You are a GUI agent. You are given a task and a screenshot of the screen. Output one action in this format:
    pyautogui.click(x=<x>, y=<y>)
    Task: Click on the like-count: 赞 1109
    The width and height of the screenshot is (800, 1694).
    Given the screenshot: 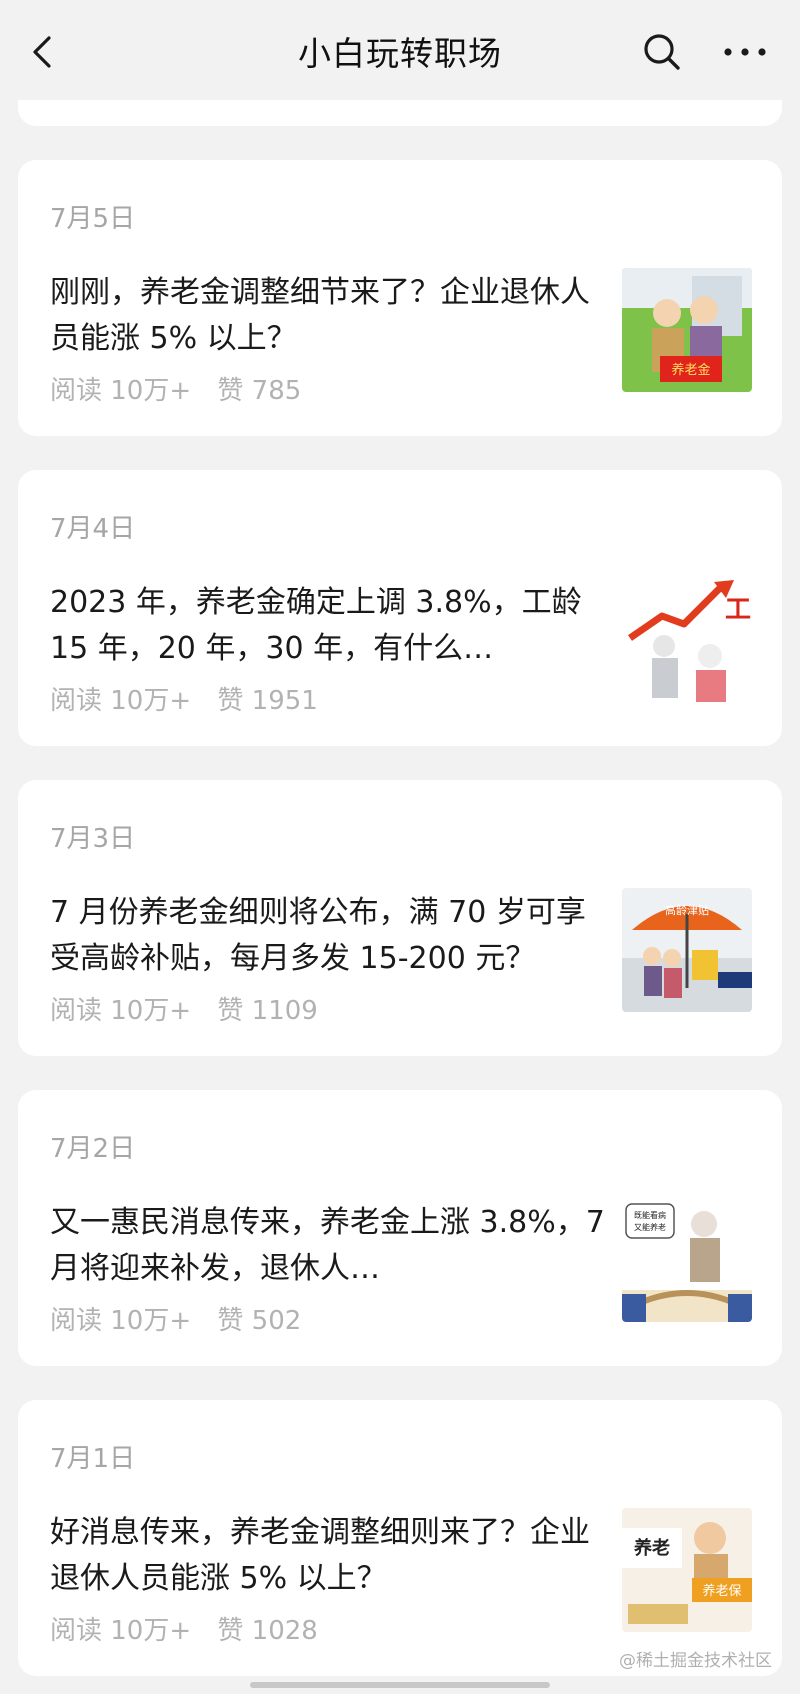 What is the action you would take?
    pyautogui.click(x=267, y=1011)
    